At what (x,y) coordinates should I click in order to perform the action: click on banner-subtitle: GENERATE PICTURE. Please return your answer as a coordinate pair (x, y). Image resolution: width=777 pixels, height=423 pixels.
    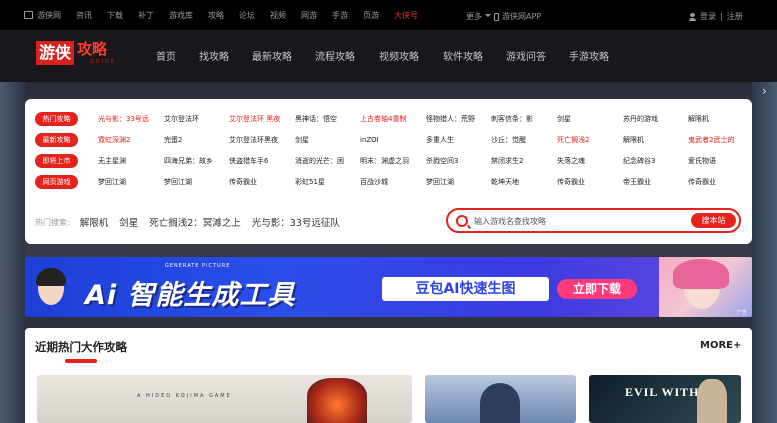
    Looking at the image, I should click on (198, 266).